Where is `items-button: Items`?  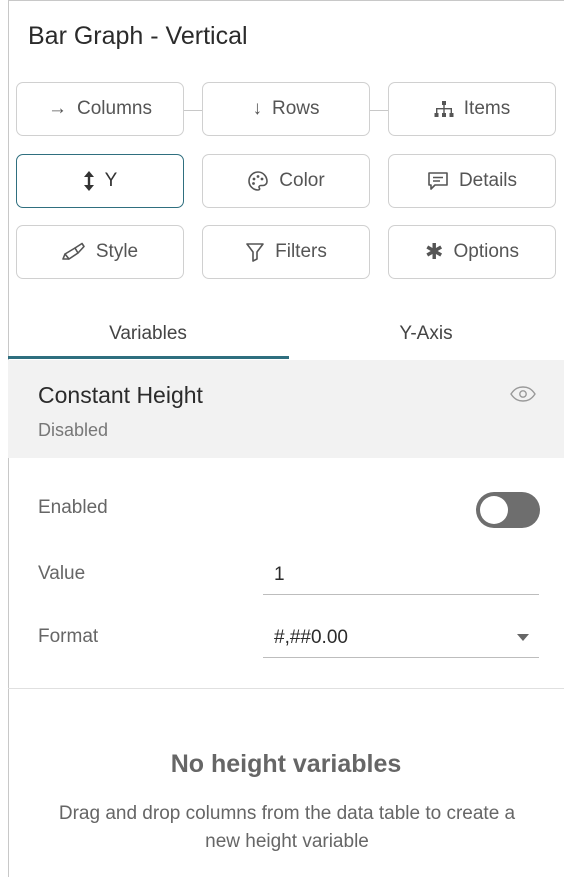
items-button: Items is located at coordinates (472, 109).